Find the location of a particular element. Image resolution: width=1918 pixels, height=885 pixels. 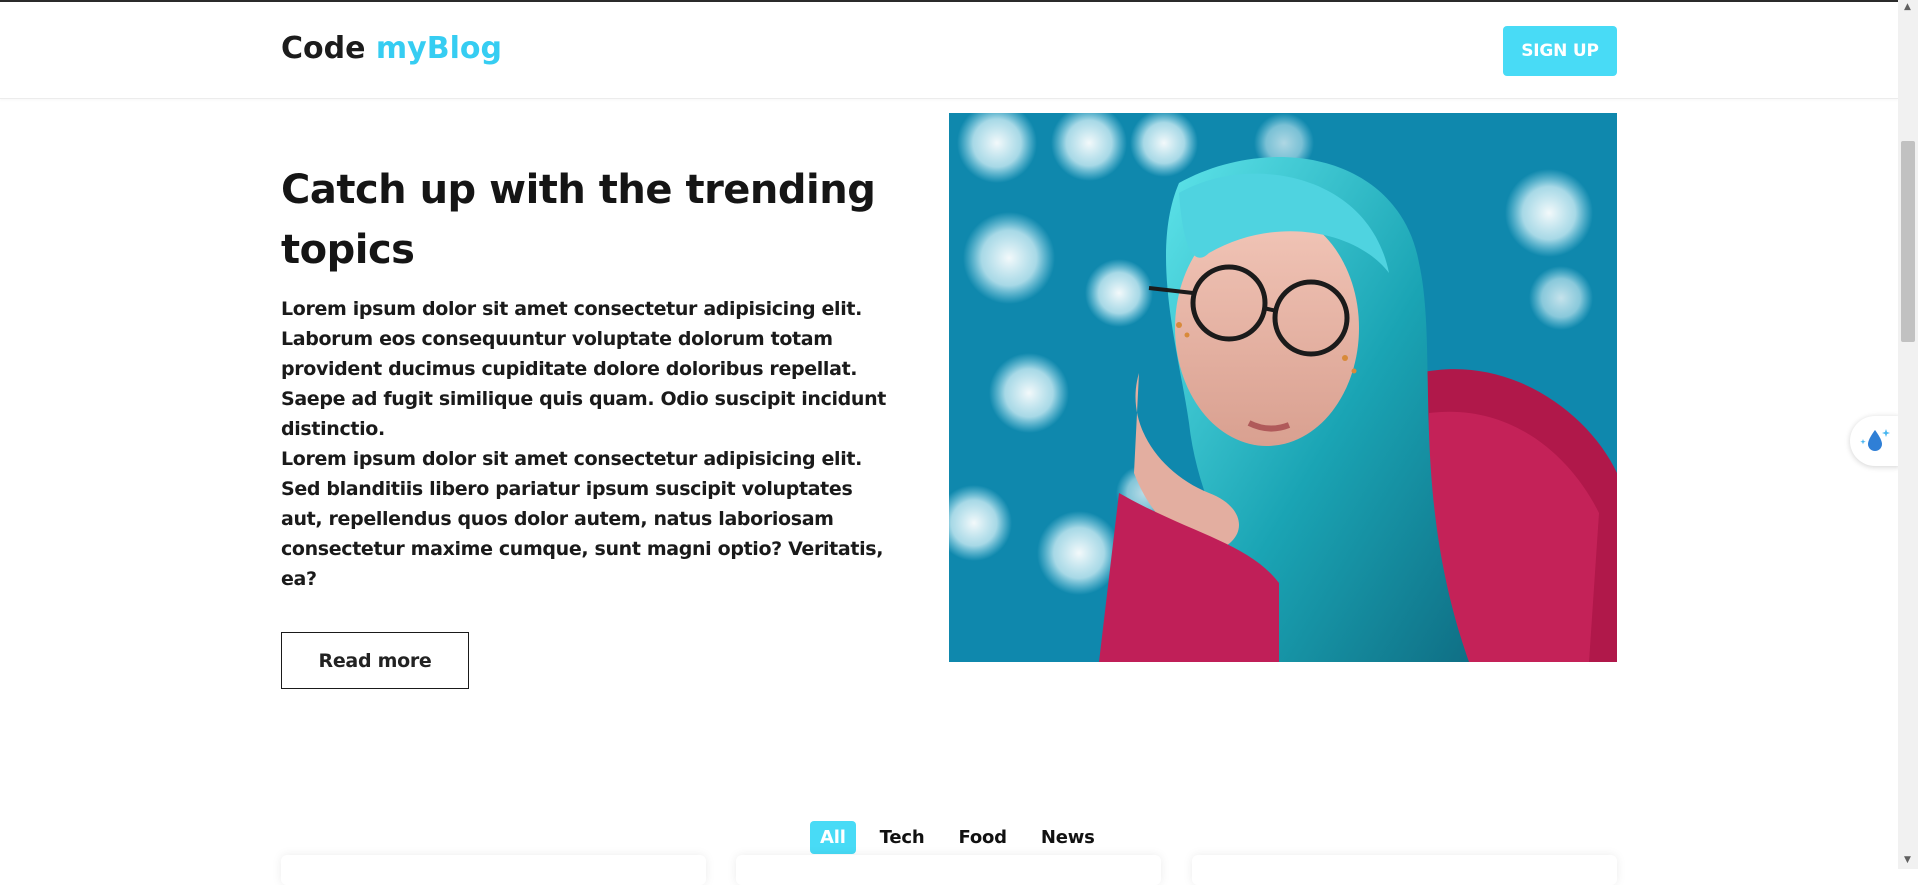

signup-button: SIGN UP is located at coordinates (1560, 51).